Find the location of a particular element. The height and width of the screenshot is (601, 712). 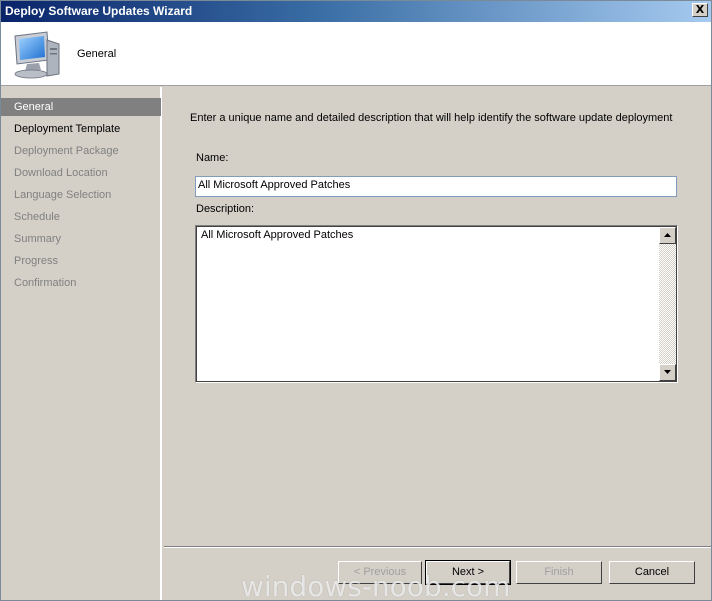

wizard-header: General is located at coordinates (356, 54).